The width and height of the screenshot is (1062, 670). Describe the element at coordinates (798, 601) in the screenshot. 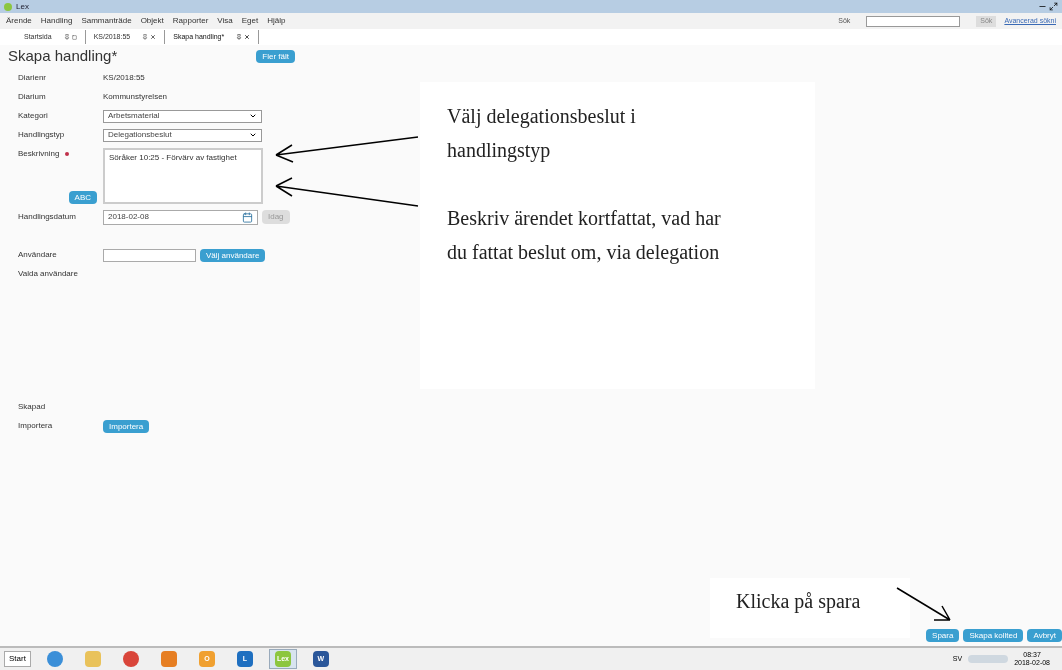

I see `callout-text: Klicka på spara` at that location.